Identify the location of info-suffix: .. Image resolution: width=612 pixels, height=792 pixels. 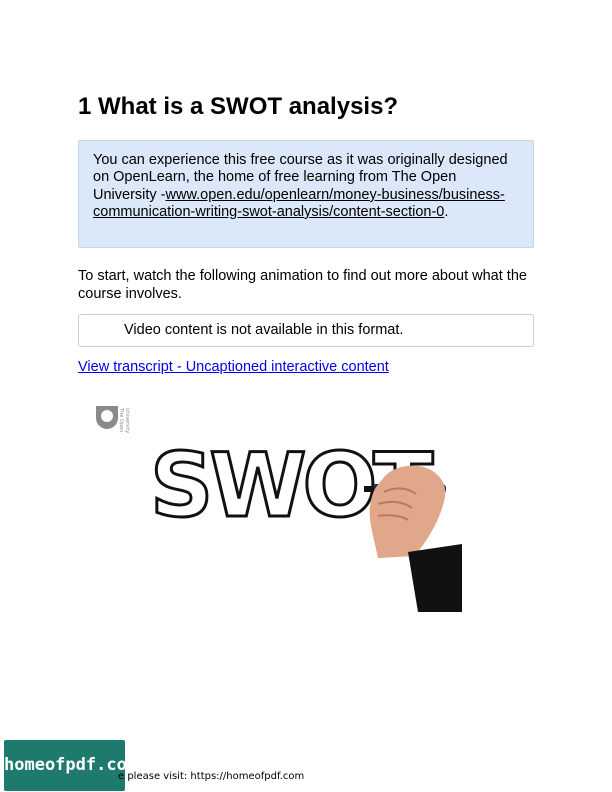
(446, 211).